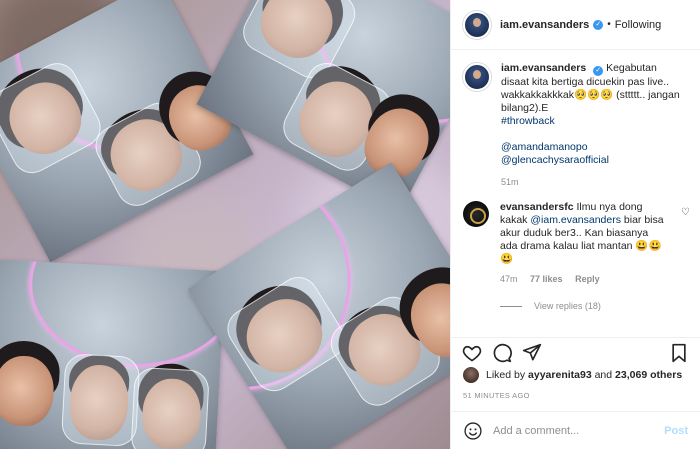 Image resolution: width=700 pixels, height=449 pixels. I want to click on hashtag-link: #throwback, so click(528, 121).